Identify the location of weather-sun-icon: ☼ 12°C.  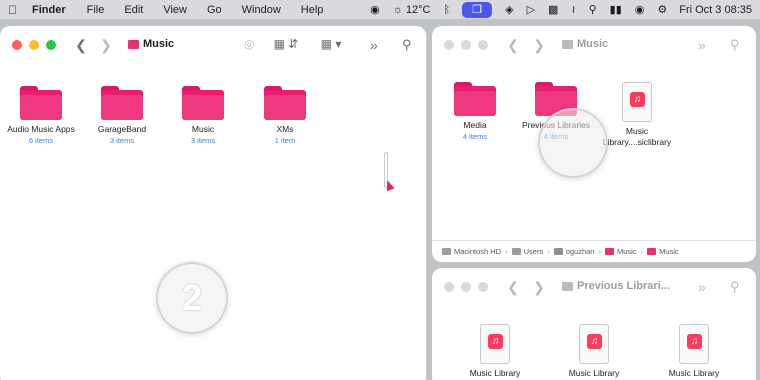
(412, 10).